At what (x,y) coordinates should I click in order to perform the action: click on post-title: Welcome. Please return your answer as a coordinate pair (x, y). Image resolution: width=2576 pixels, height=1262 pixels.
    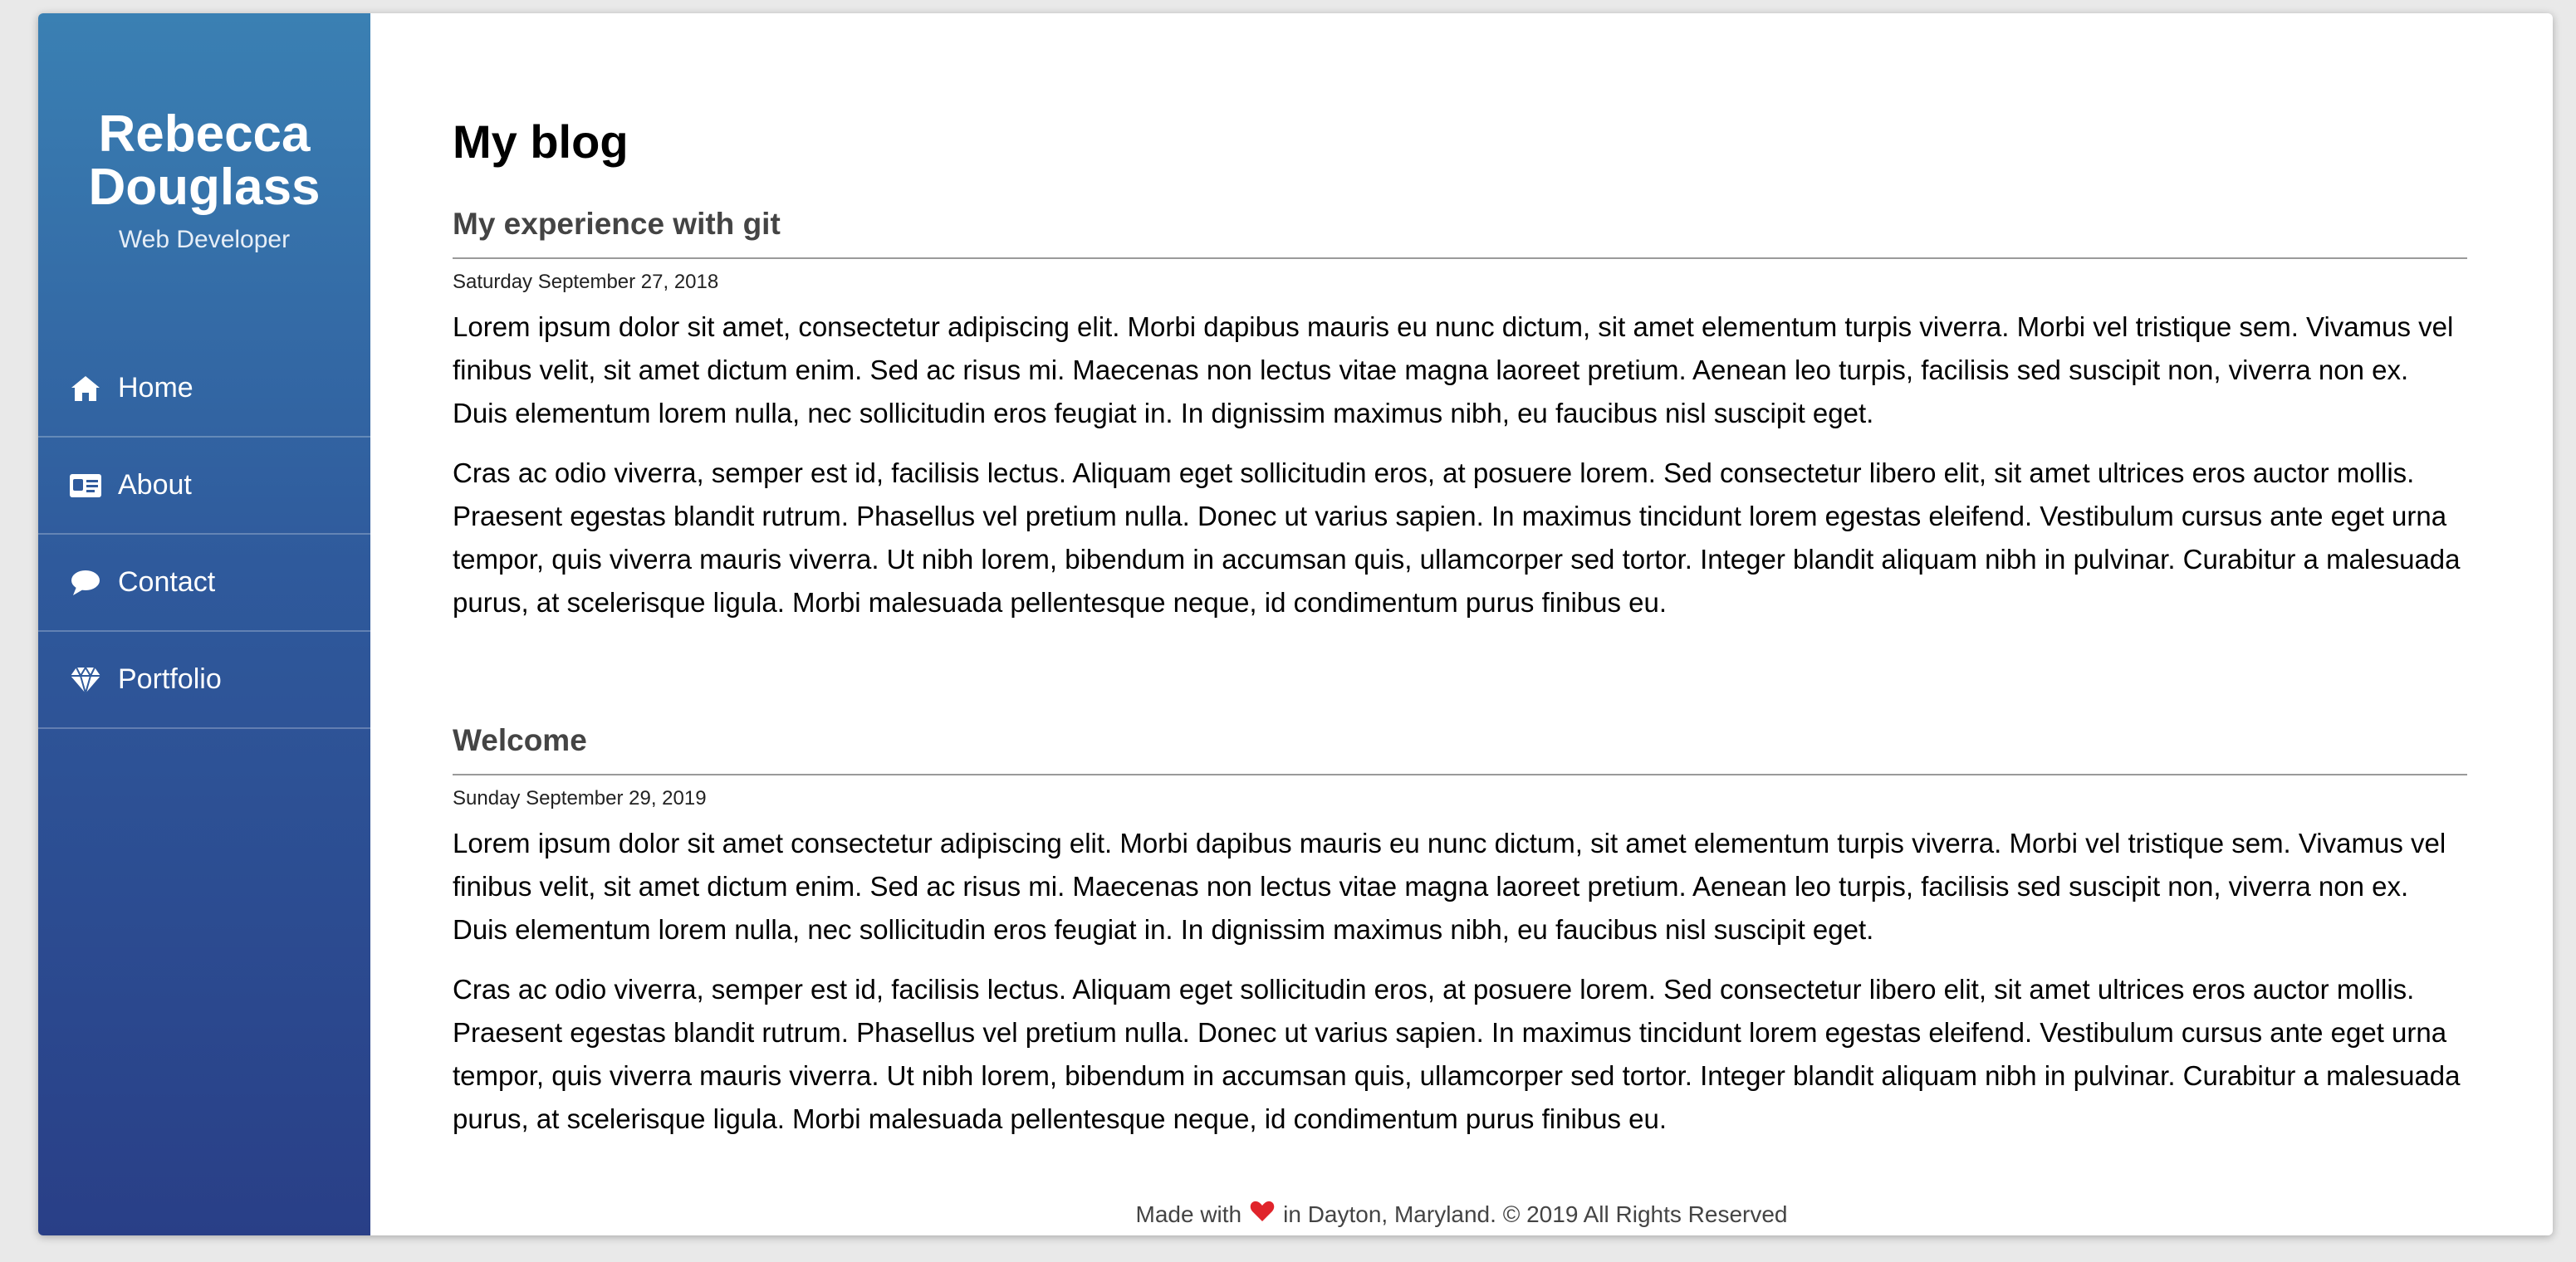
    Looking at the image, I should click on (1460, 748).